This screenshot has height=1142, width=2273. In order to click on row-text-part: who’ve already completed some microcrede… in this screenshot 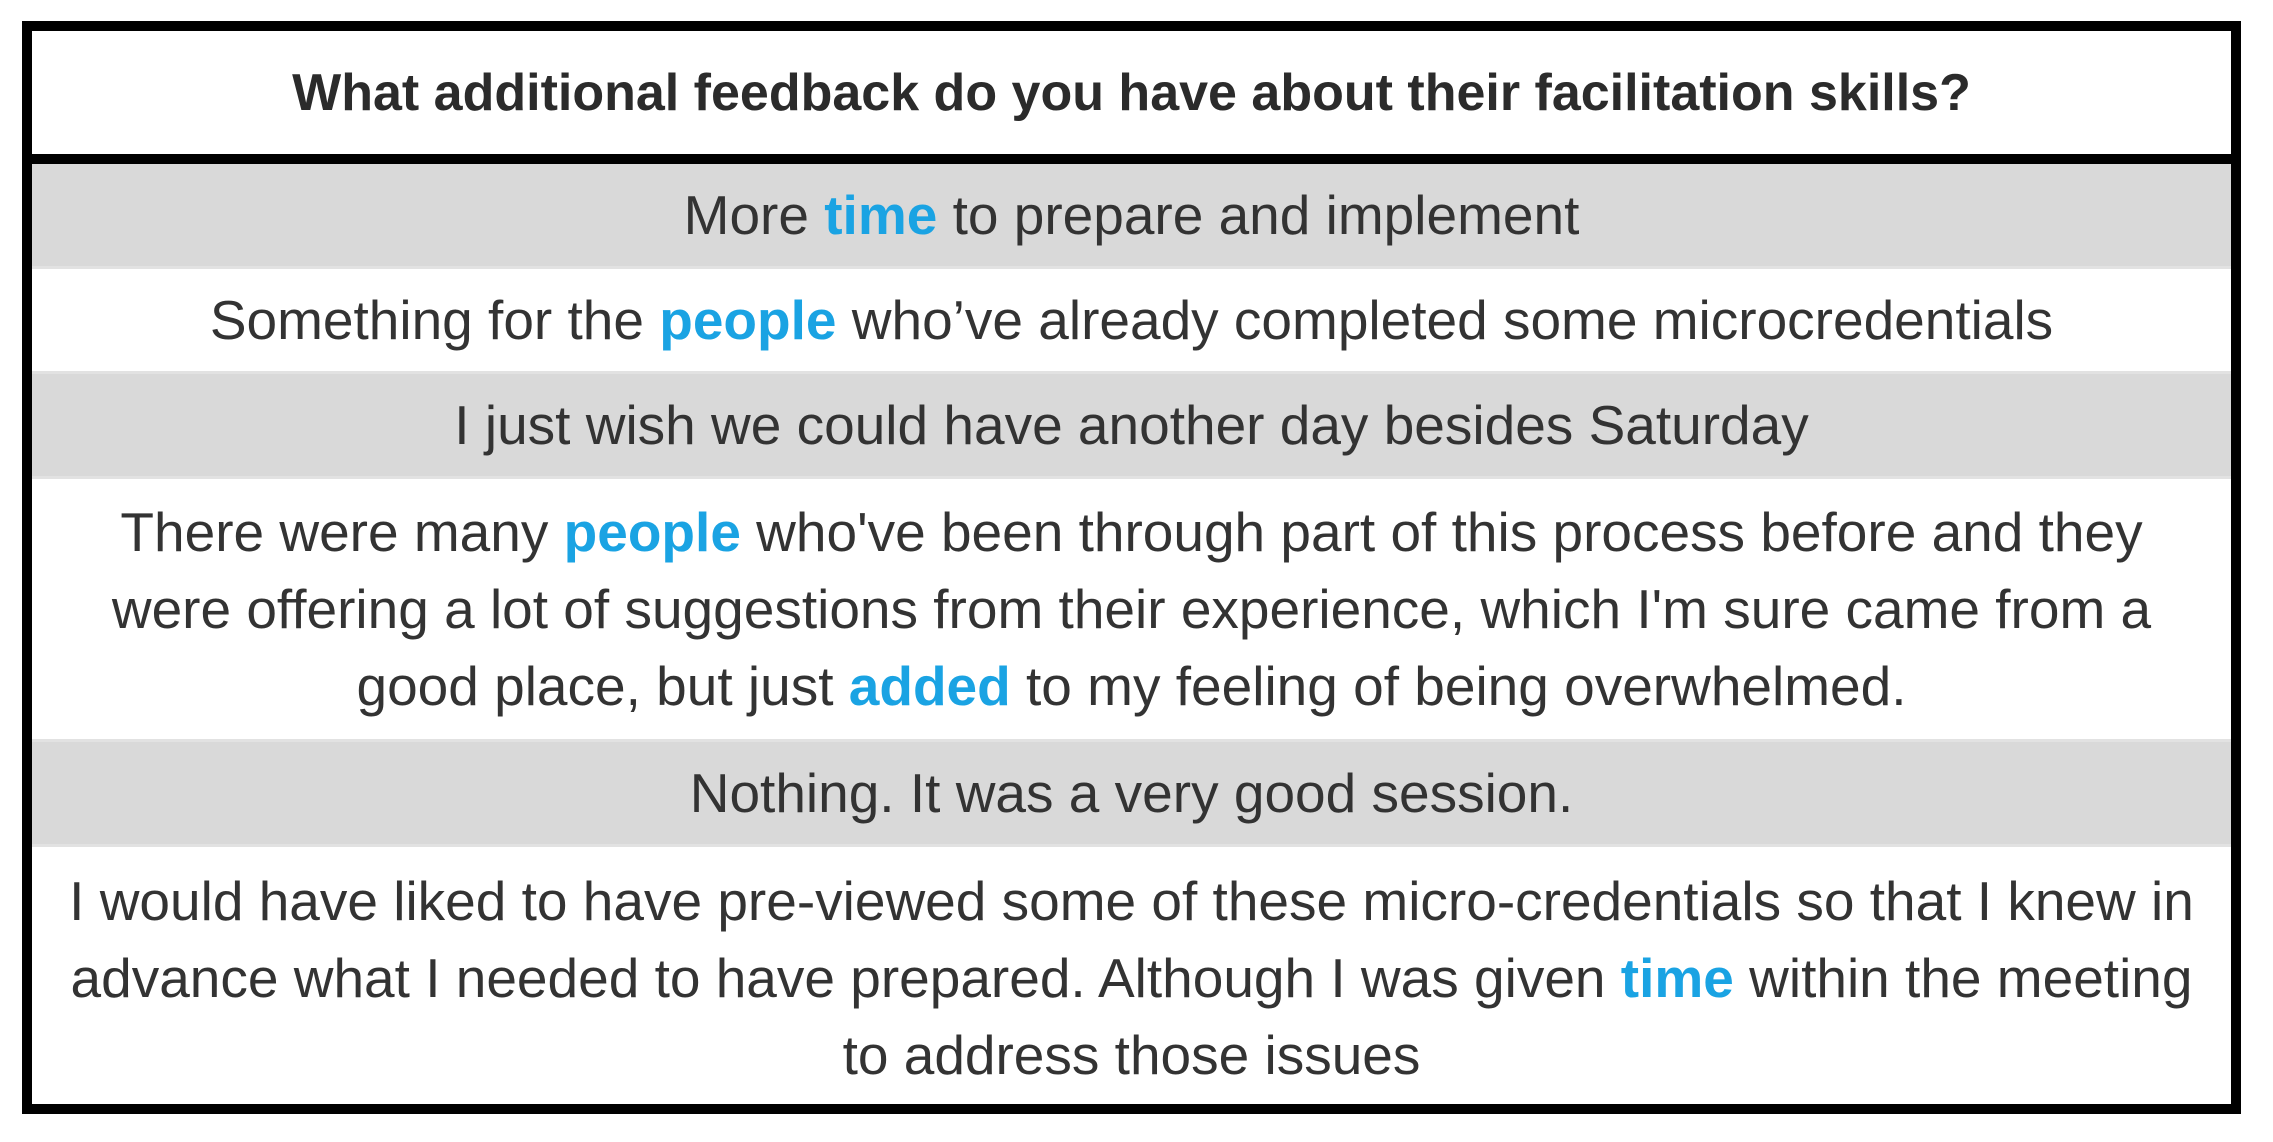, I will do `click(1445, 319)`.